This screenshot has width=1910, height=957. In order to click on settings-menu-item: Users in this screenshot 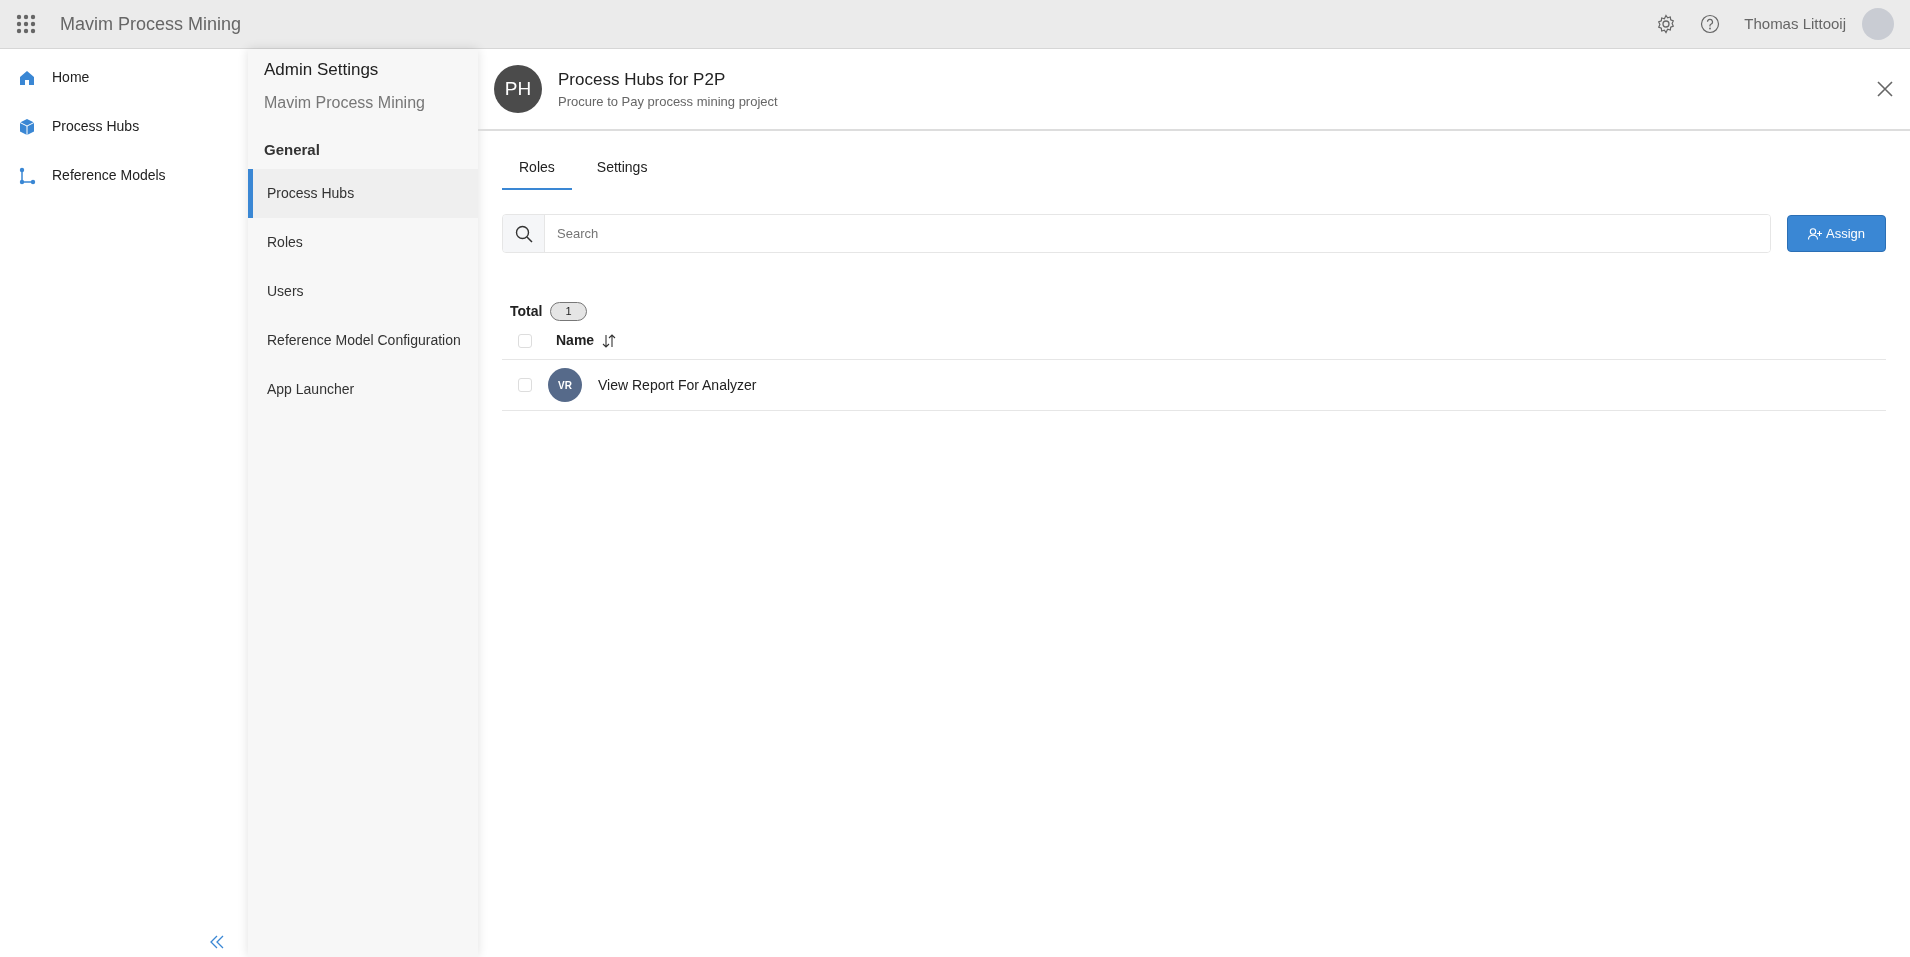, I will do `click(363, 291)`.